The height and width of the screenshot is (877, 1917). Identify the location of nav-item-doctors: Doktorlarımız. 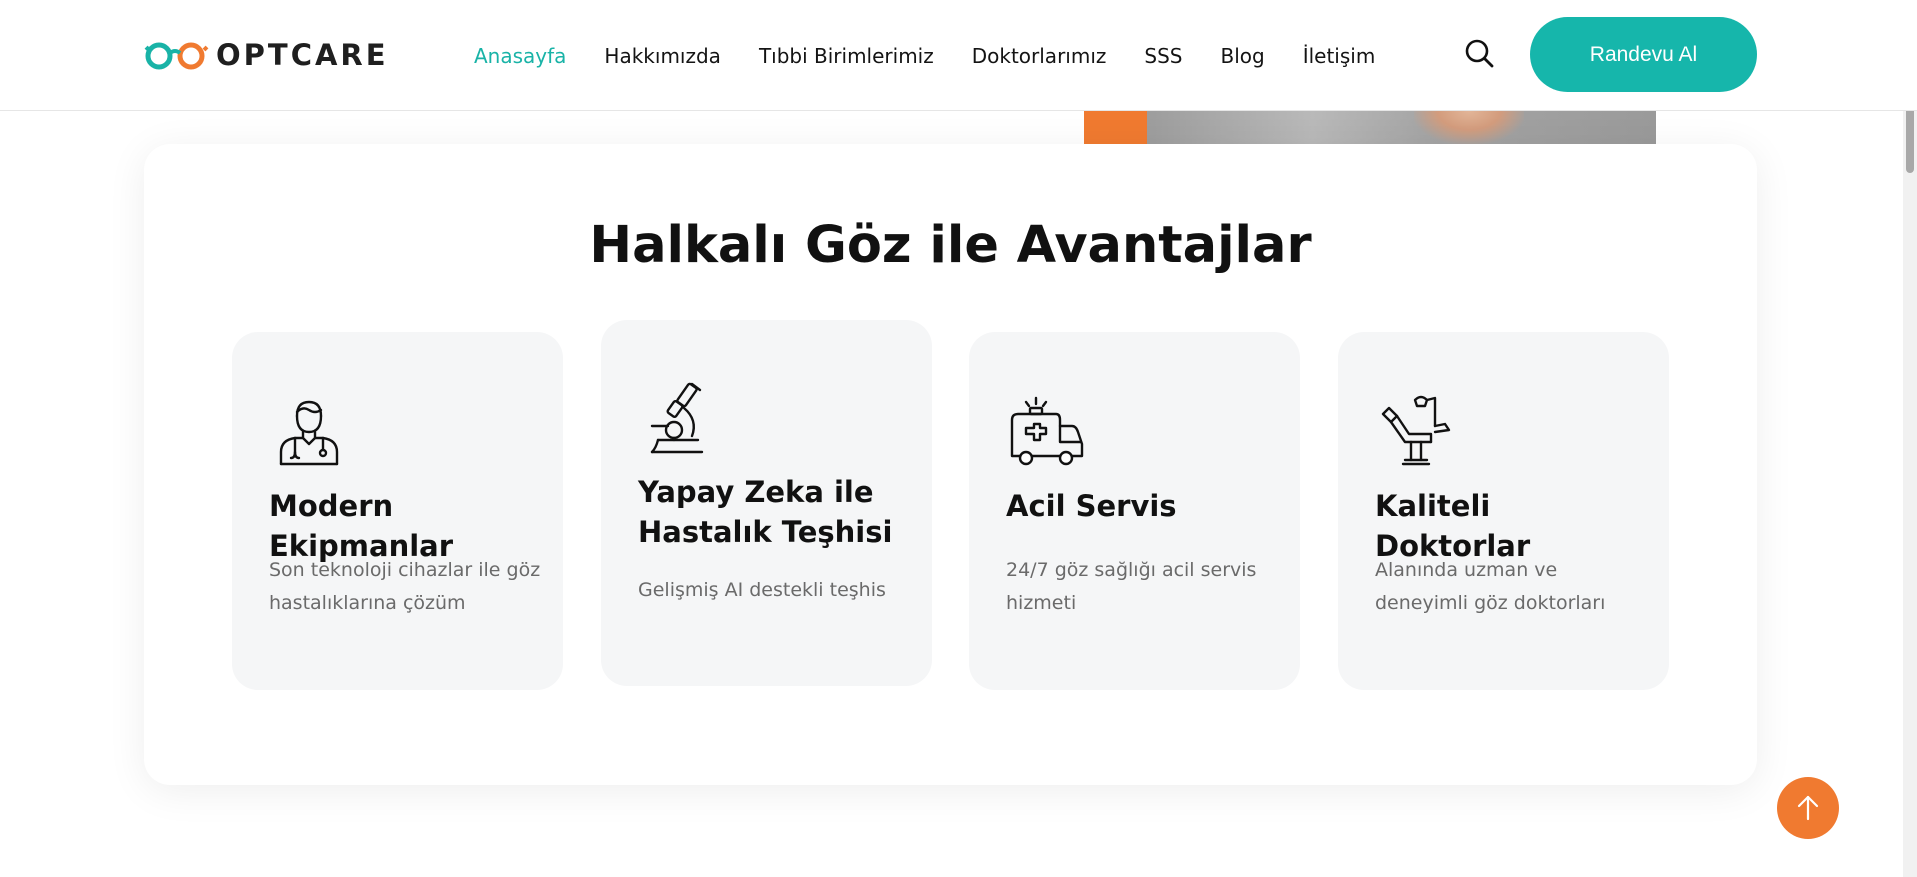
(1039, 56).